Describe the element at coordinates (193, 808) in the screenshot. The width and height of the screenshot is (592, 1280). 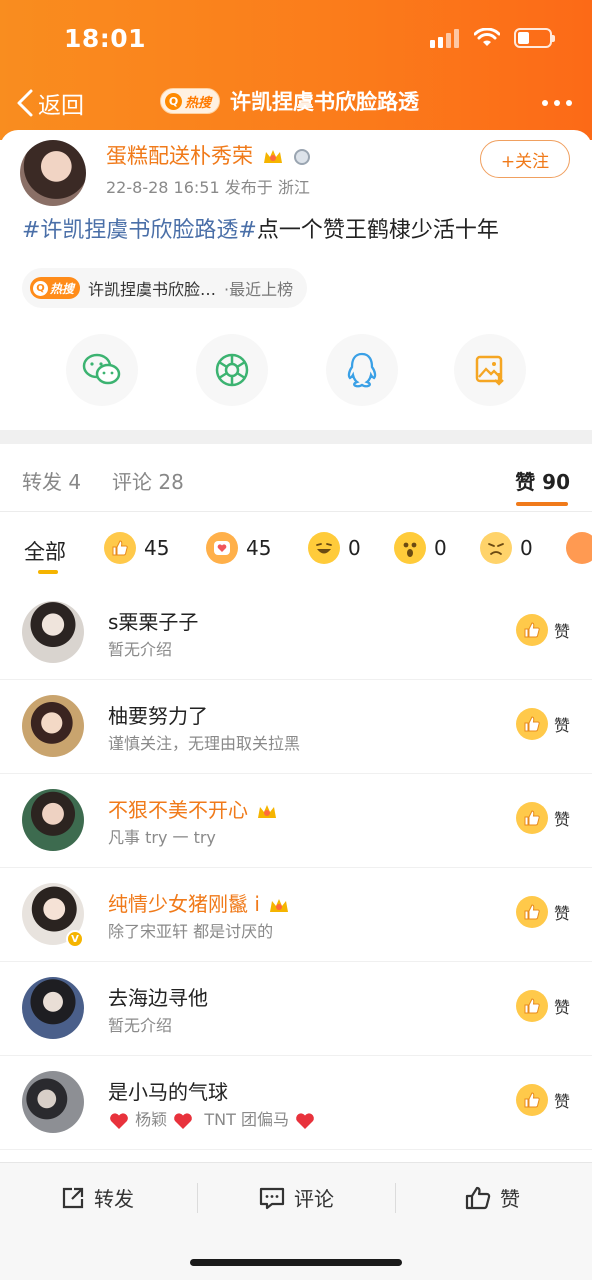
I see `user-name: 不狠不美不开心` at that location.